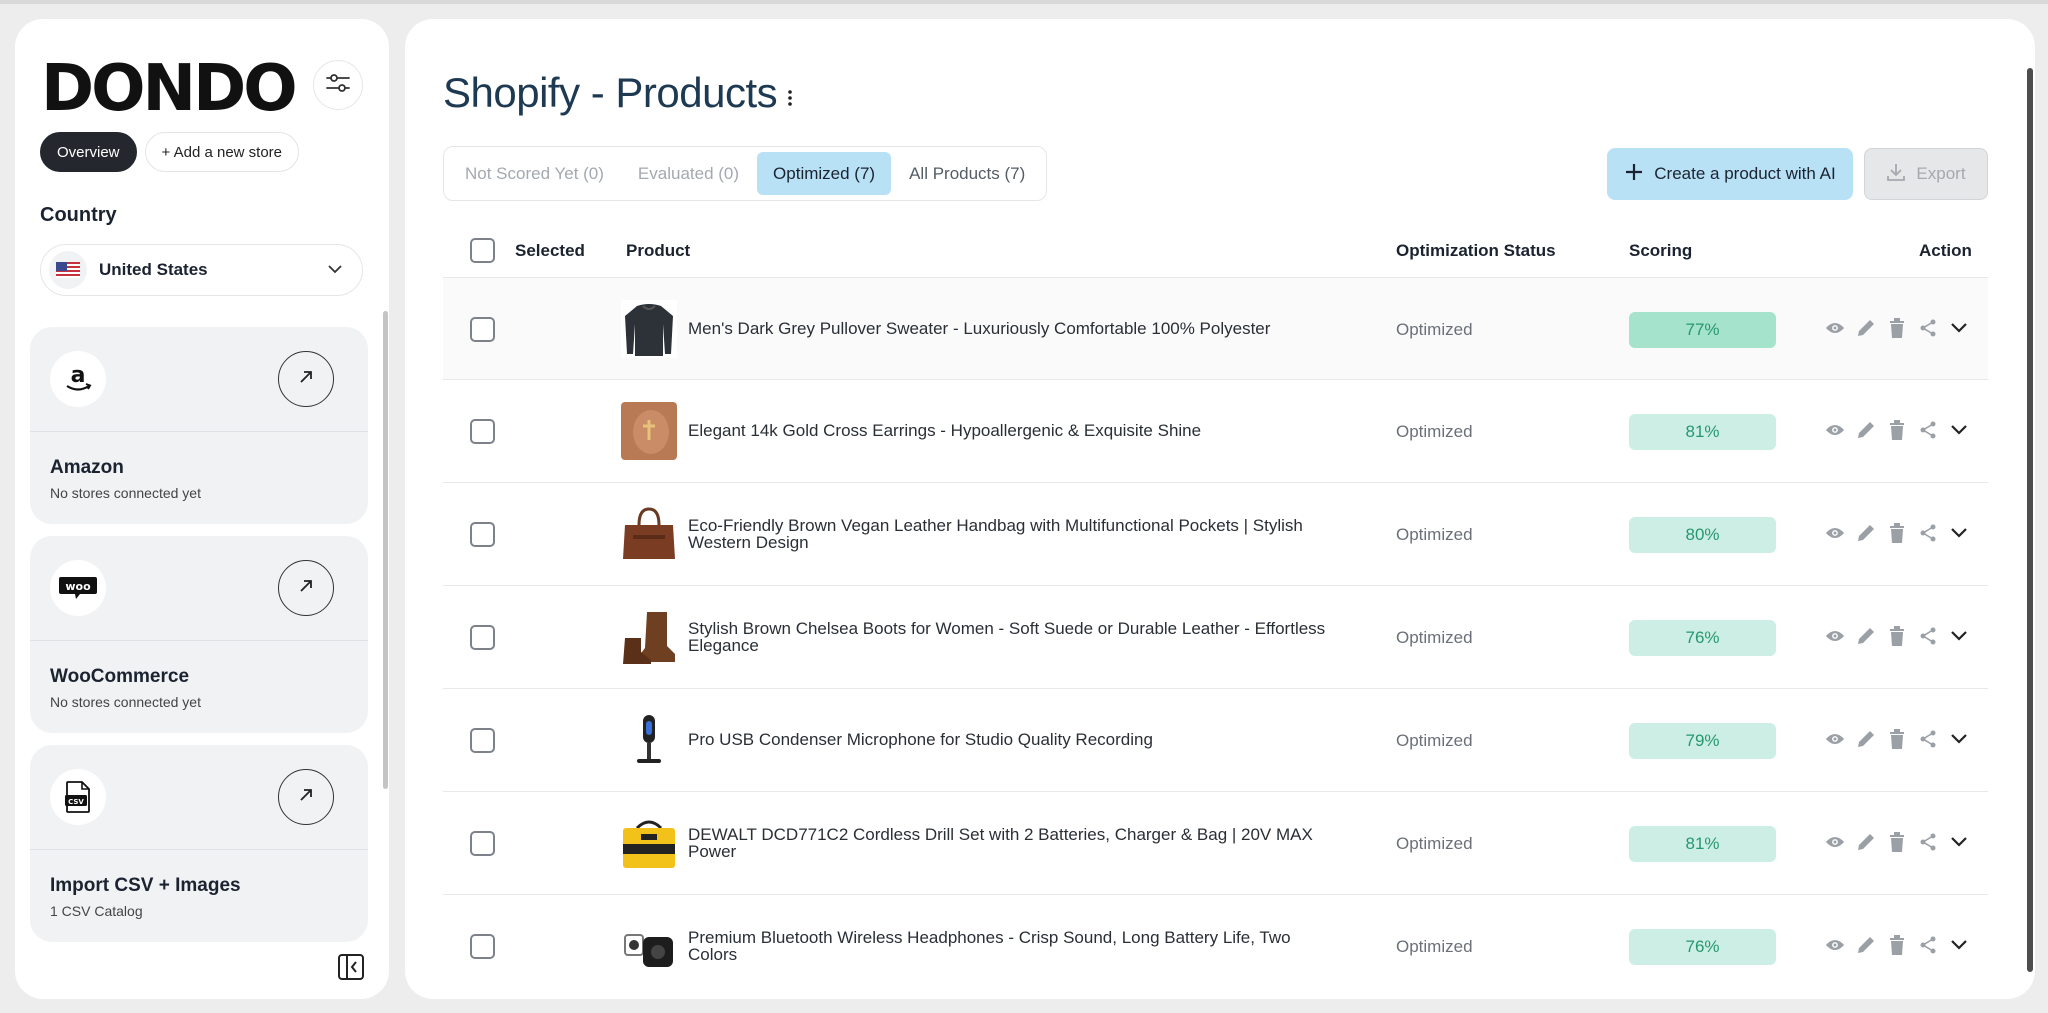 The height and width of the screenshot is (1013, 2048). What do you see at coordinates (1661, 250) in the screenshot?
I see `column-scoring: Scoring` at bounding box center [1661, 250].